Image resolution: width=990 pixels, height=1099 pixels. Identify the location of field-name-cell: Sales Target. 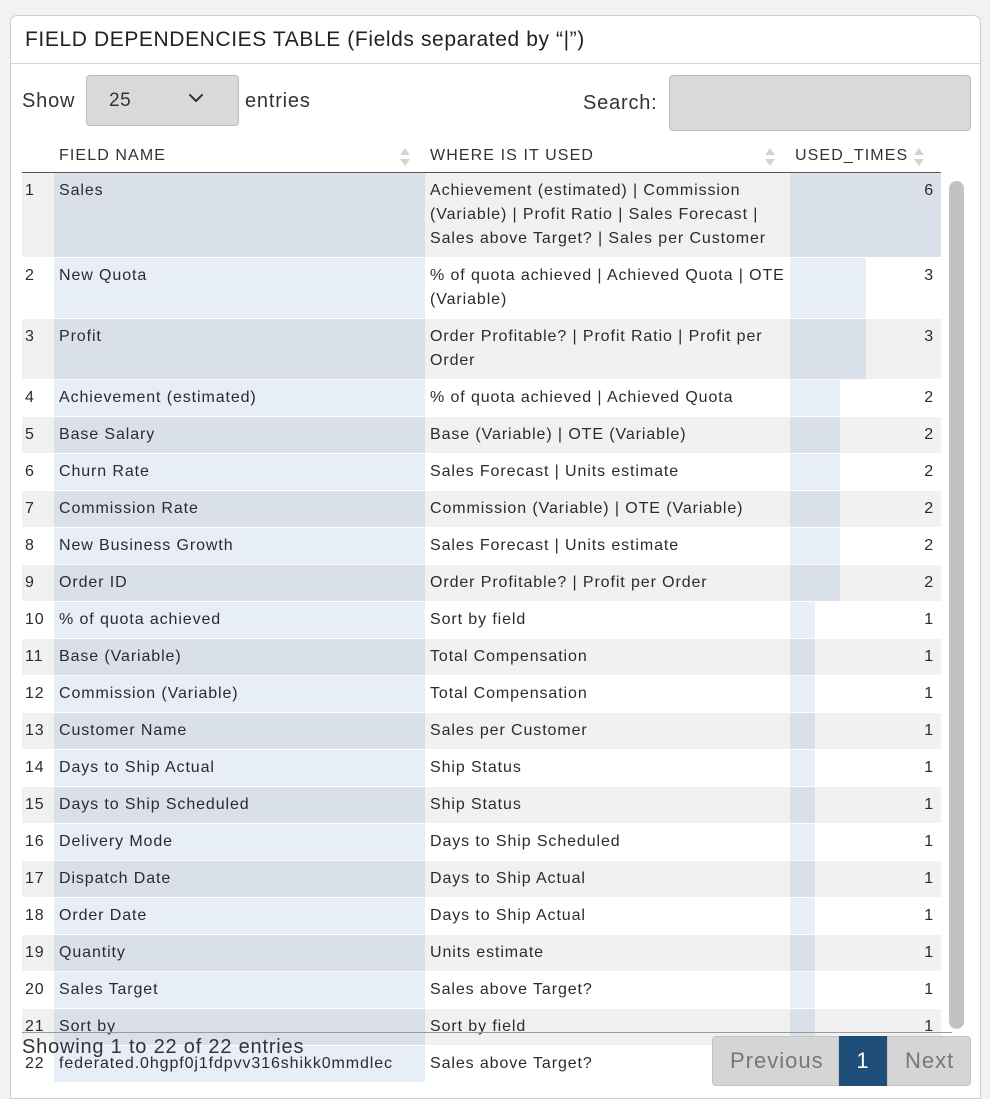
(239, 989).